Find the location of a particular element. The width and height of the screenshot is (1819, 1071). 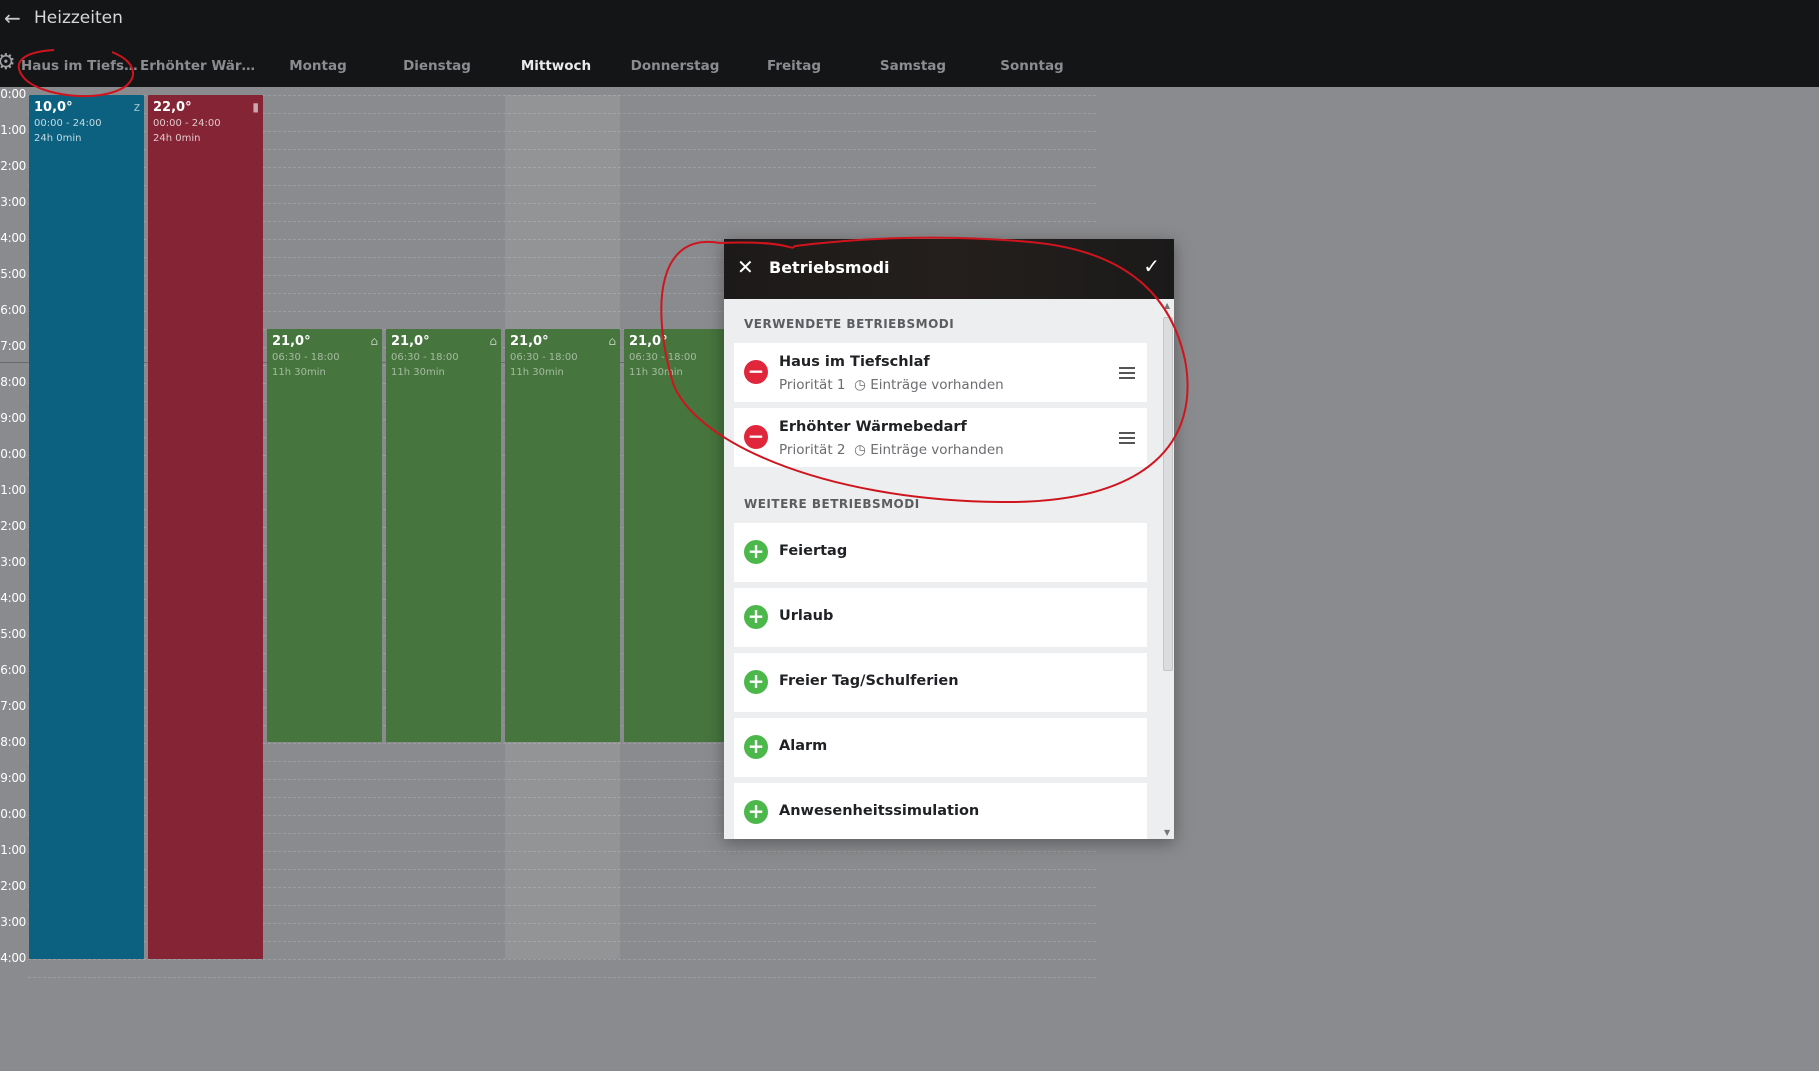

hour-label: 7:00 is located at coordinates (13, 706).